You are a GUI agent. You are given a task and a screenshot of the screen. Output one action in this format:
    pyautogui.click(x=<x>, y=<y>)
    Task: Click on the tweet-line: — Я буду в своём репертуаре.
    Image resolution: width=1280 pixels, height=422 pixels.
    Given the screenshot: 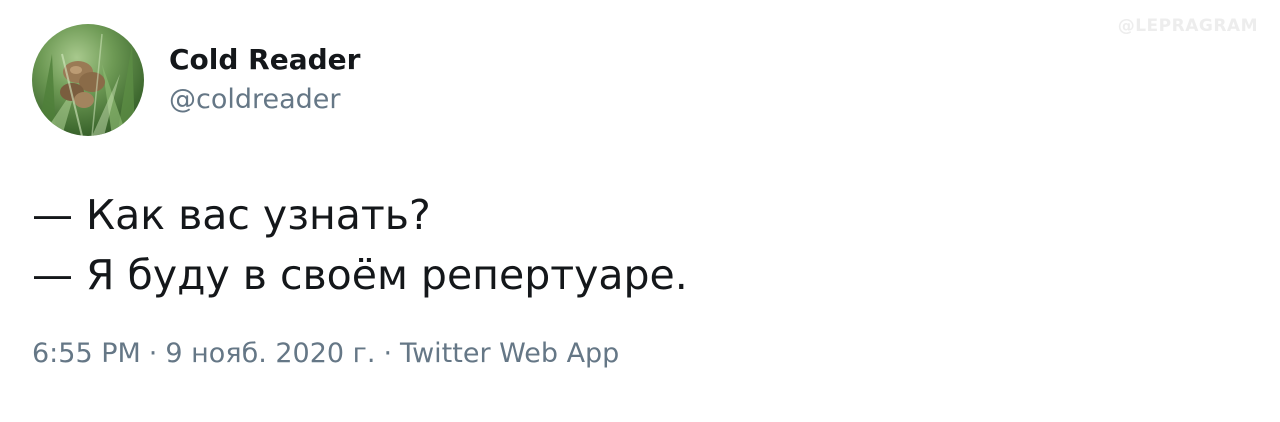 What is the action you would take?
    pyautogui.click(x=360, y=275)
    